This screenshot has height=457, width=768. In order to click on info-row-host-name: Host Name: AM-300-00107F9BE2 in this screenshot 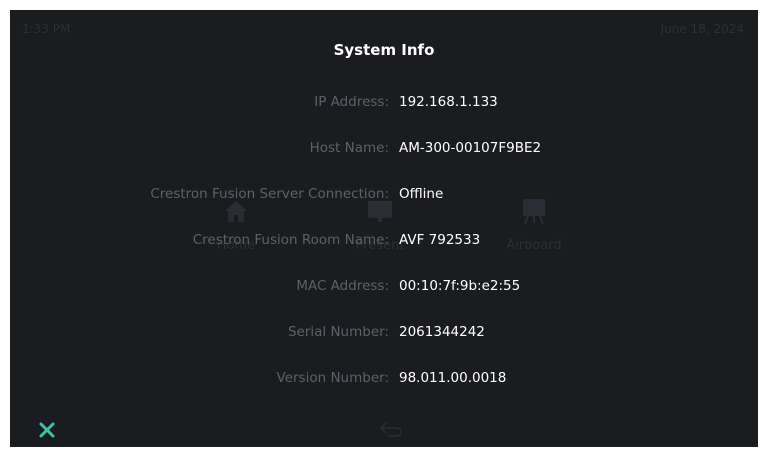, I will do `click(384, 149)`.